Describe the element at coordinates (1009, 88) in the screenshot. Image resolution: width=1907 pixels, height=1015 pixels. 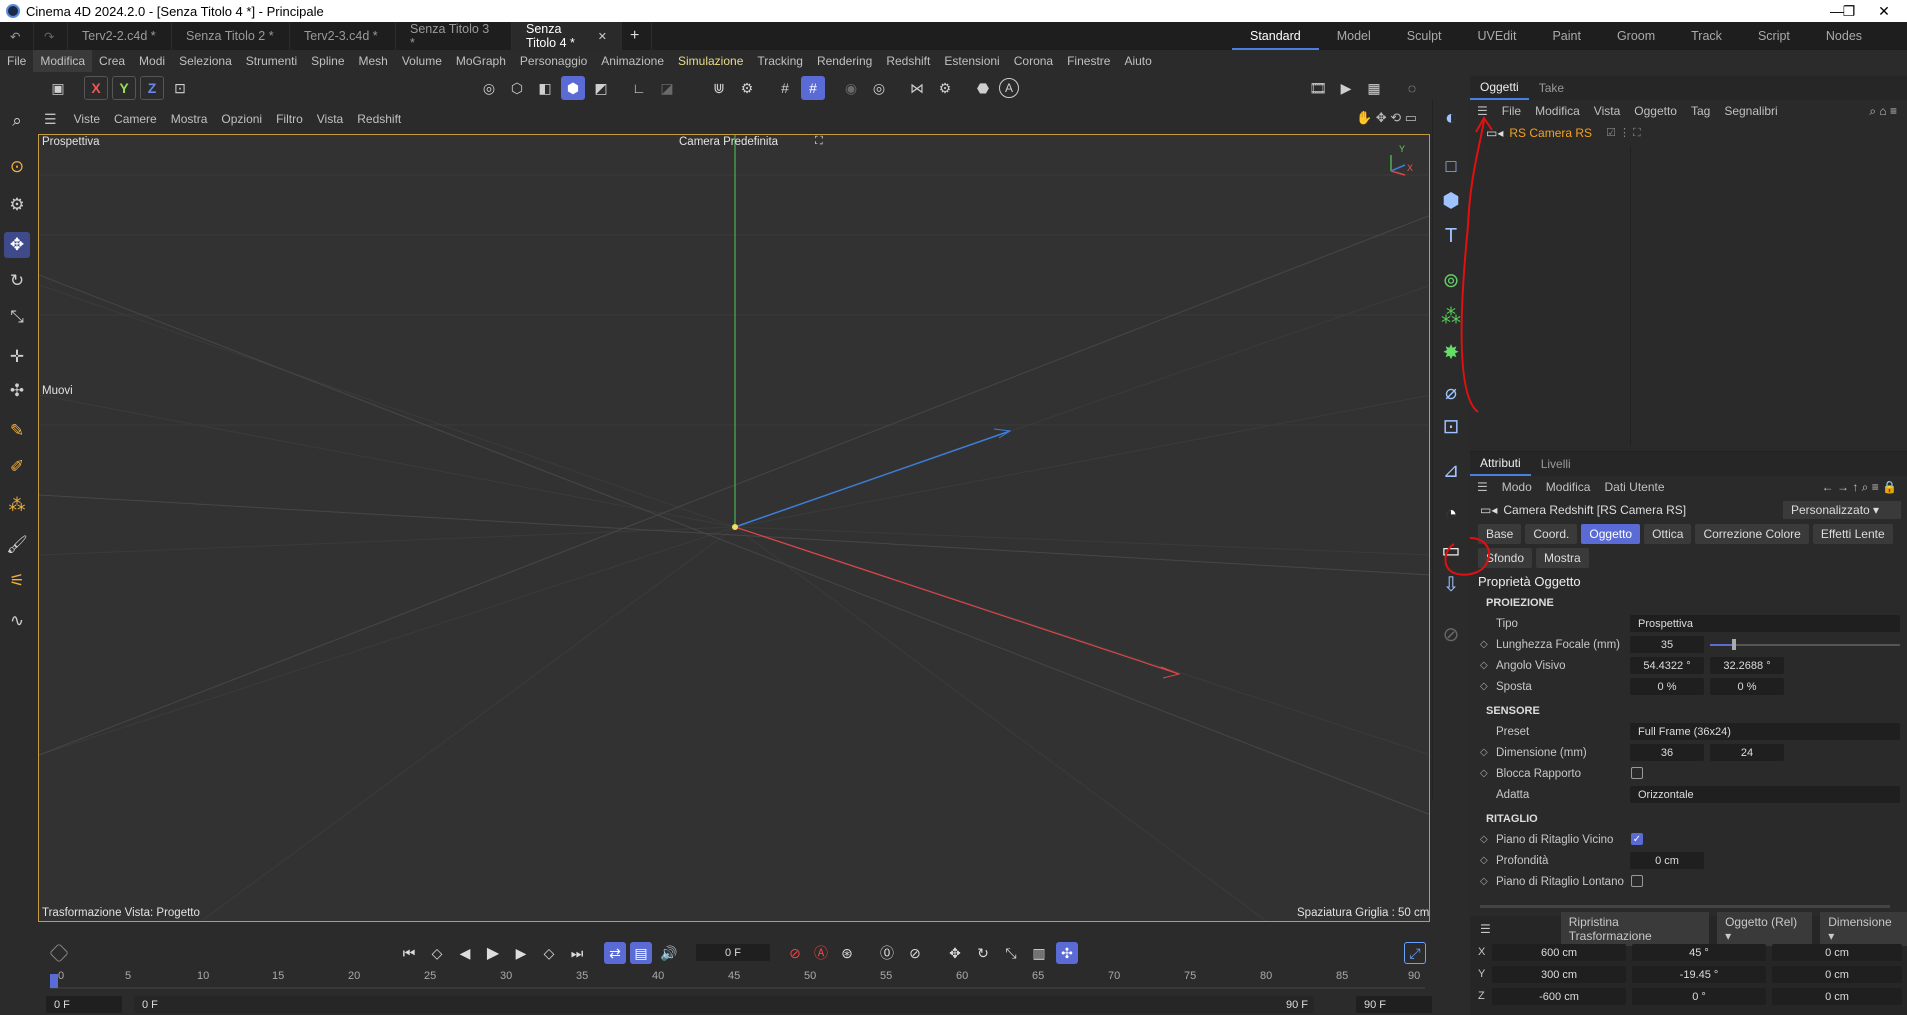
I see `auto-icon: A` at that location.